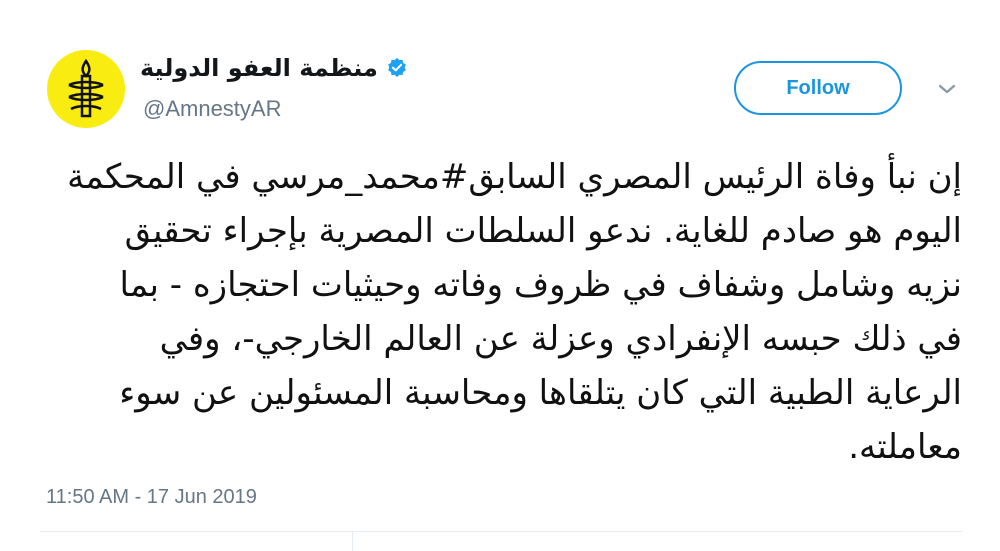  Describe the element at coordinates (818, 88) in the screenshot. I see `follow-button: Follow` at that location.